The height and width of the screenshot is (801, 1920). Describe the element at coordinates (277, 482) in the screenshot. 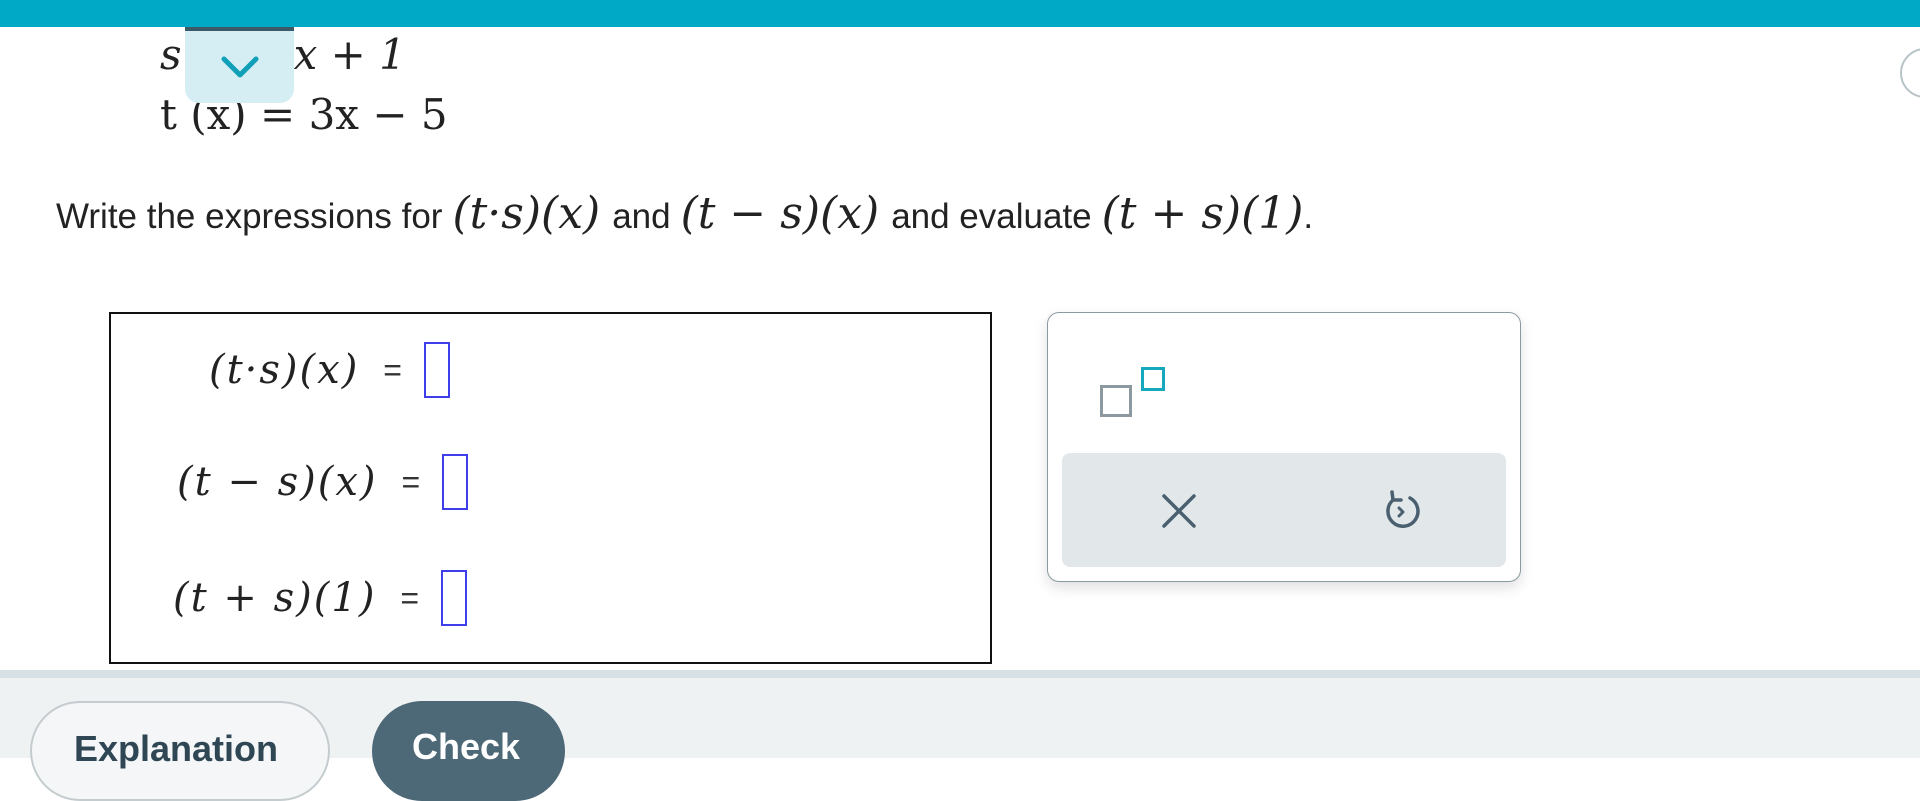

I see `answer-label-difference: (t − s)(x)` at that location.